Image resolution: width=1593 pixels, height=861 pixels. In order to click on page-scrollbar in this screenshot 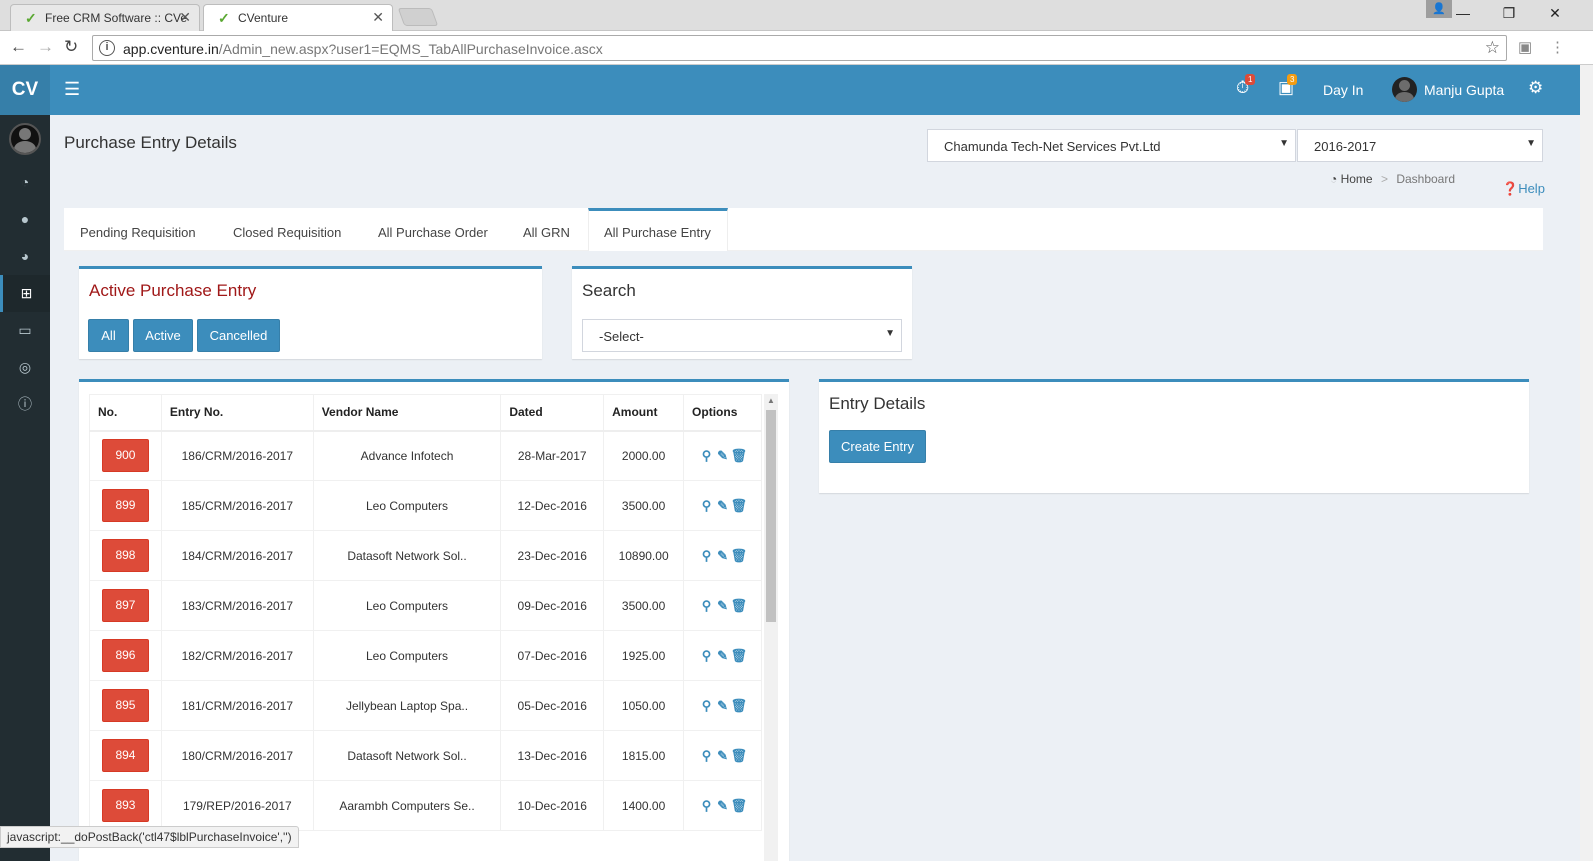, I will do `click(1586, 463)`.